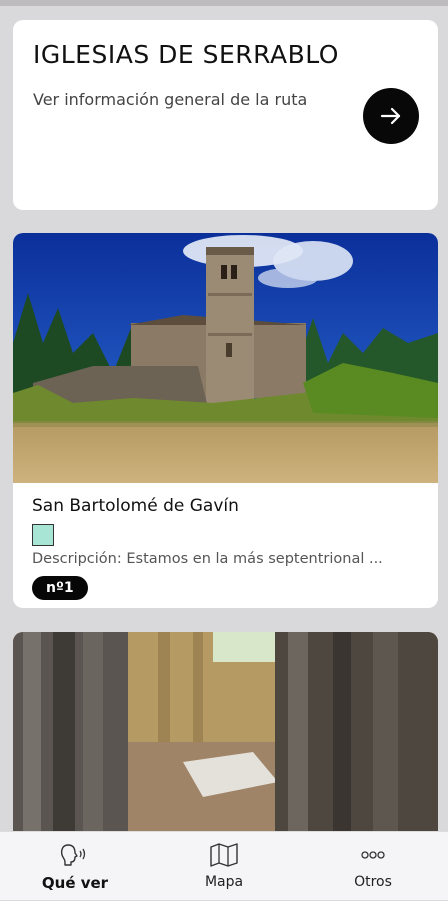 The width and height of the screenshot is (448, 901). What do you see at coordinates (224, 855) in the screenshot?
I see `map-icon` at bounding box center [224, 855].